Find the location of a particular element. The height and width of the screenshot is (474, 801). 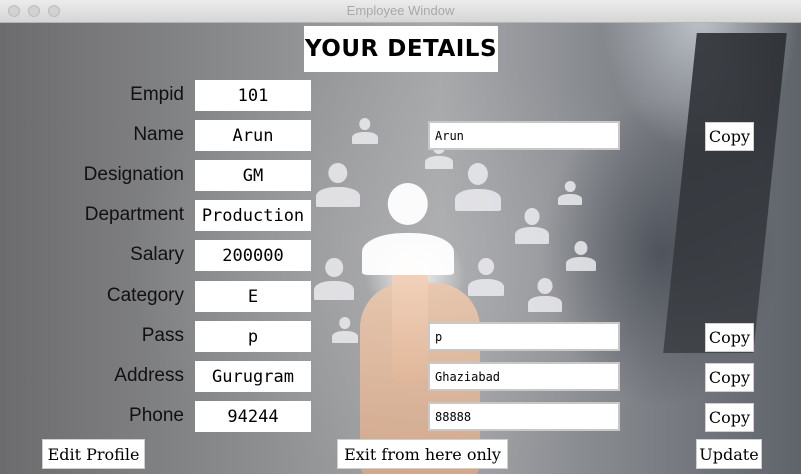

title-bar: Employee Window is located at coordinates (400, 11).